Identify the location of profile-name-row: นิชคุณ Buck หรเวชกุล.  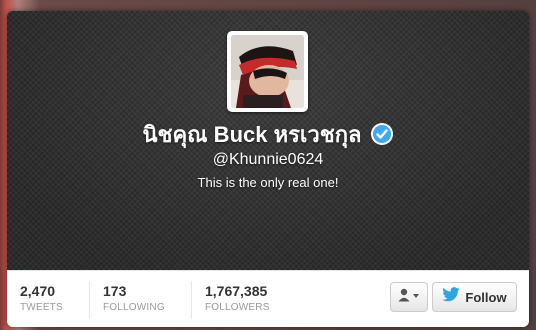
(268, 134).